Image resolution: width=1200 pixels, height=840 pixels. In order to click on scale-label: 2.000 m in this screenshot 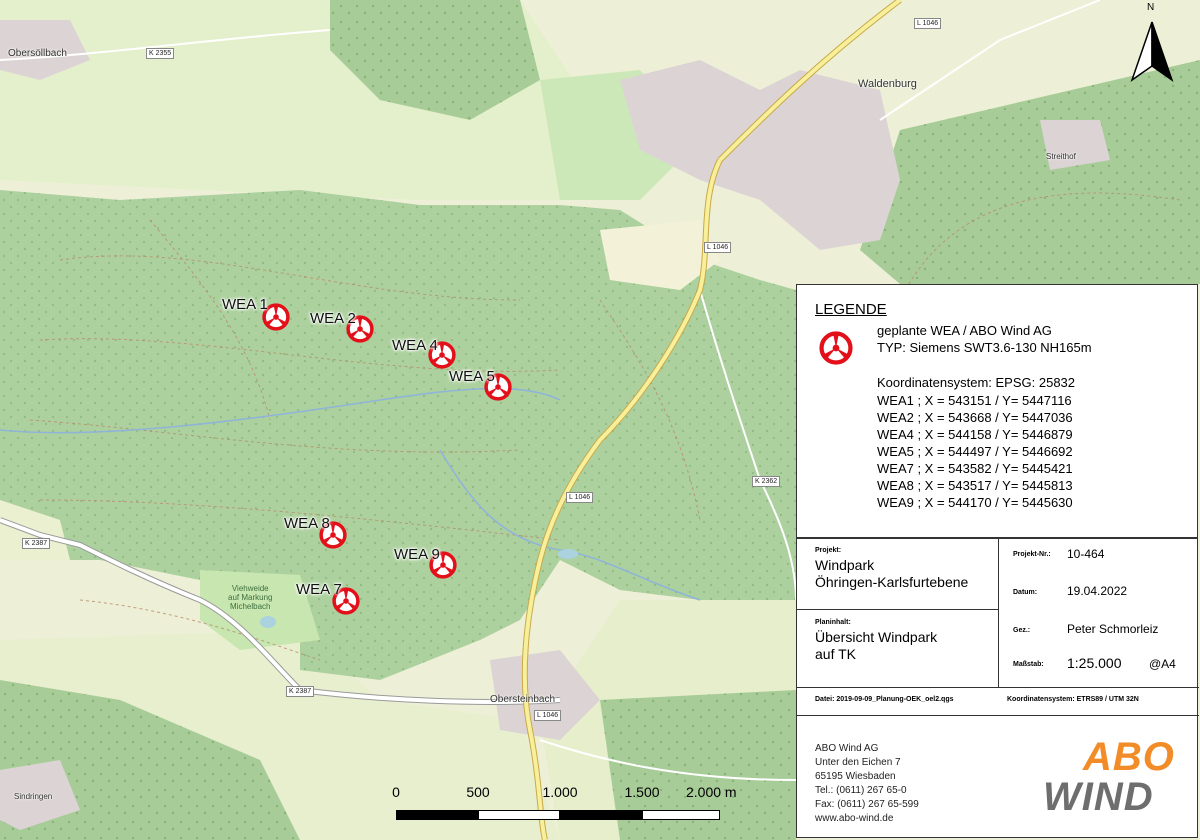, I will do `click(711, 792)`.